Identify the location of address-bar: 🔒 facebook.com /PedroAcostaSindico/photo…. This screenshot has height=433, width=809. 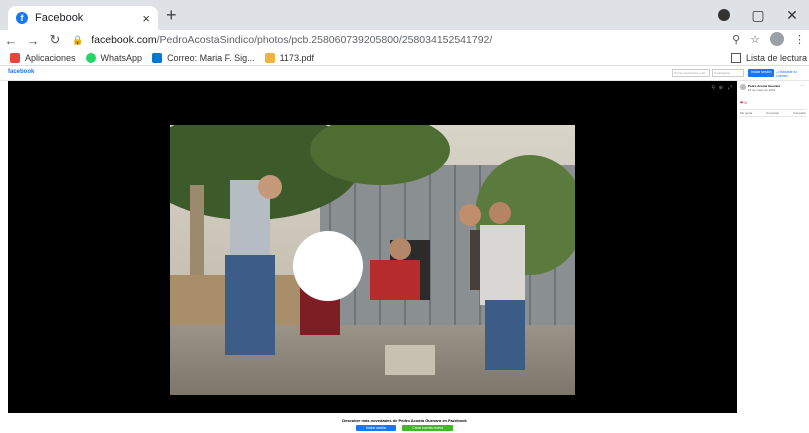
(282, 40).